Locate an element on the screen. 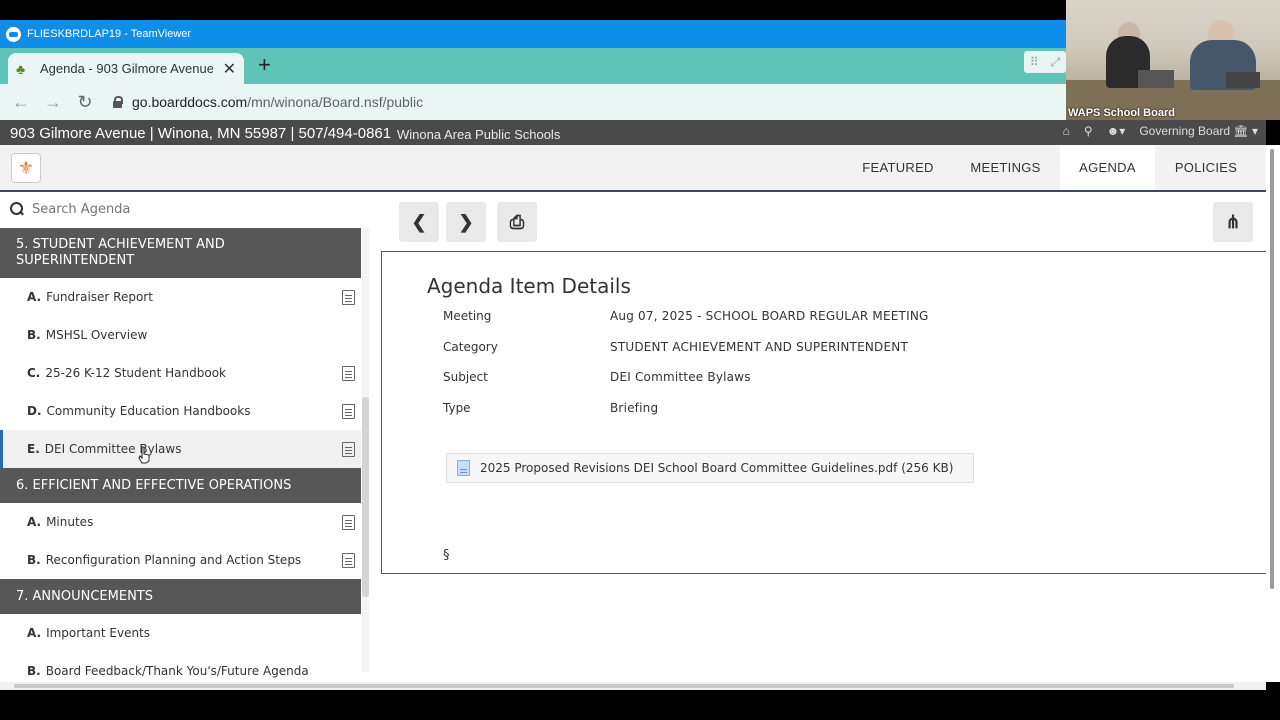 This screenshot has height=720, width=1280. section-header: 6. EFFICIENT AND EFFECTIVE OPERATIONS is located at coordinates (180, 485).